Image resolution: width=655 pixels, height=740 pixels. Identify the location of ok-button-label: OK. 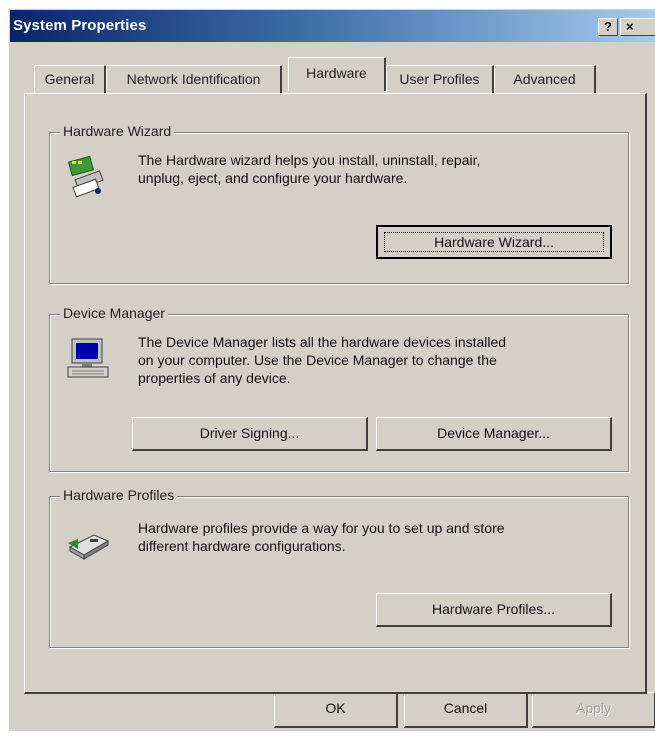
(335, 708).